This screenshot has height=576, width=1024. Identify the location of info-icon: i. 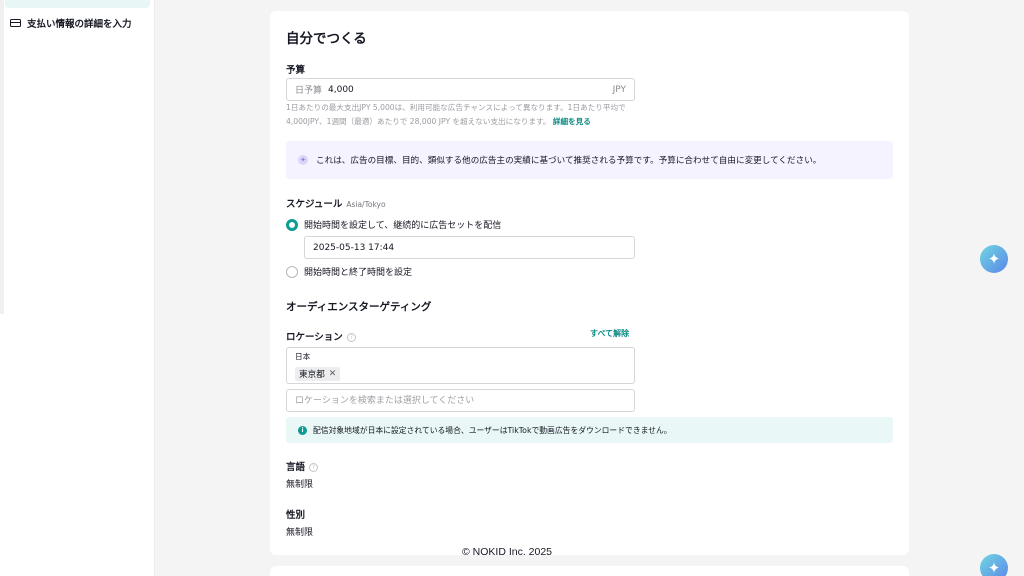
(302, 430).